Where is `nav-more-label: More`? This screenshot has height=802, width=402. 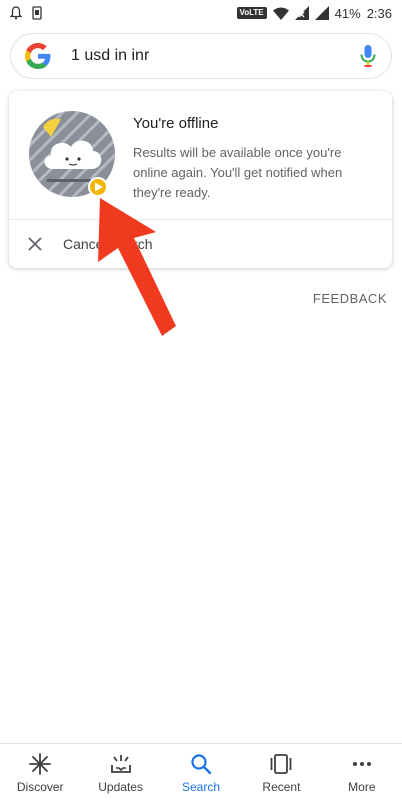 nav-more-label: More is located at coordinates (362, 787).